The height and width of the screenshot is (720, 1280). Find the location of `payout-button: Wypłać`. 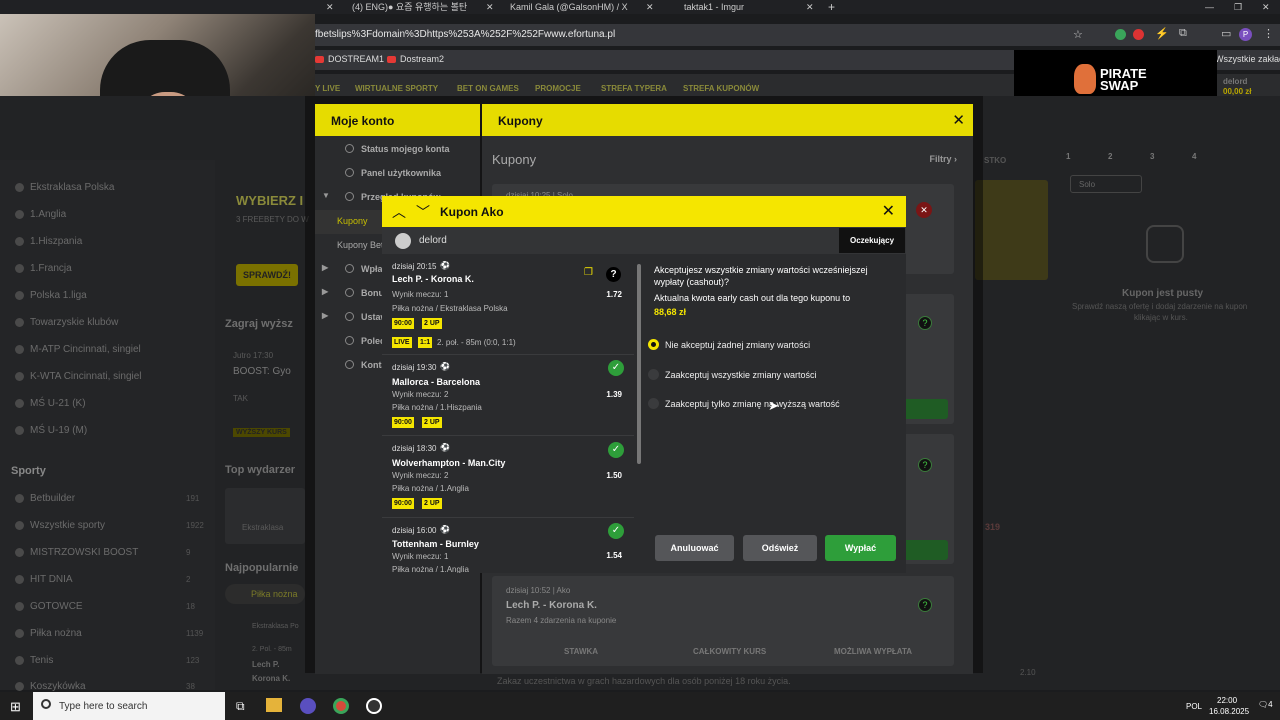

payout-button: Wypłać is located at coordinates (860, 548).